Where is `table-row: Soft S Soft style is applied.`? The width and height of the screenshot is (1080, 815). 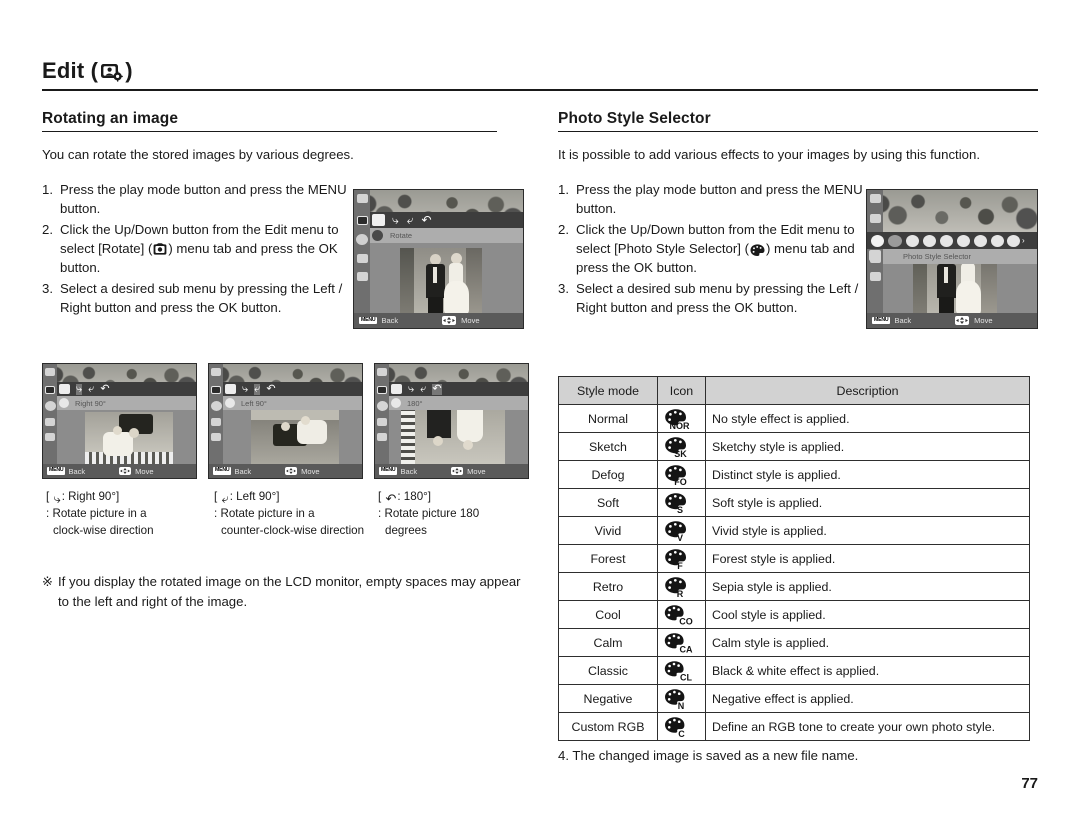
table-row: Soft S Soft style is applied. is located at coordinates (794, 502).